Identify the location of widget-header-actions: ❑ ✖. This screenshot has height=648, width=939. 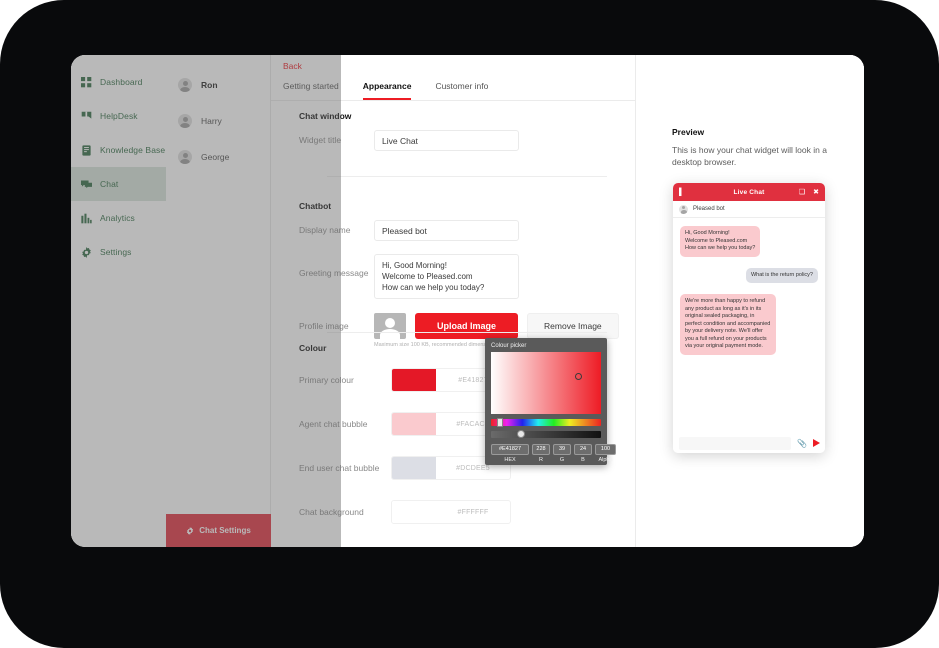
(809, 192).